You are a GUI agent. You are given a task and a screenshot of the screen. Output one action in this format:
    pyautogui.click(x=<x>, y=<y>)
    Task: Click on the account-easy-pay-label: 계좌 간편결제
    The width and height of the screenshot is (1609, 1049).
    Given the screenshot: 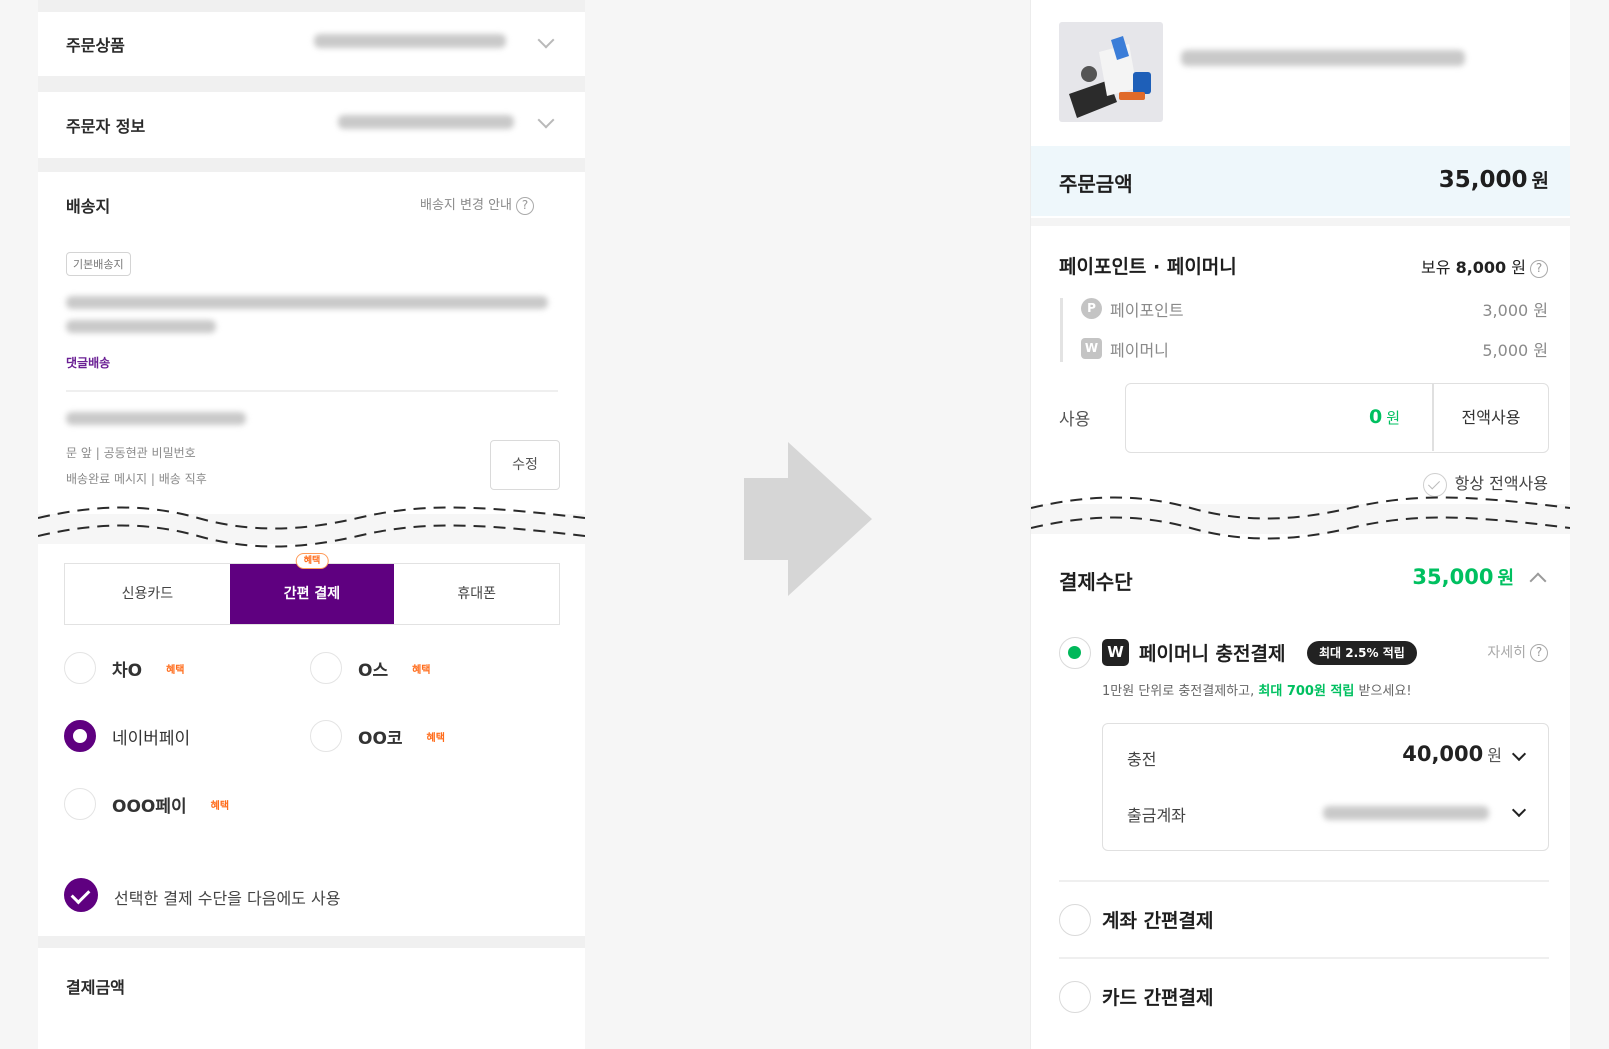 What is the action you would take?
    pyautogui.click(x=1158, y=921)
    